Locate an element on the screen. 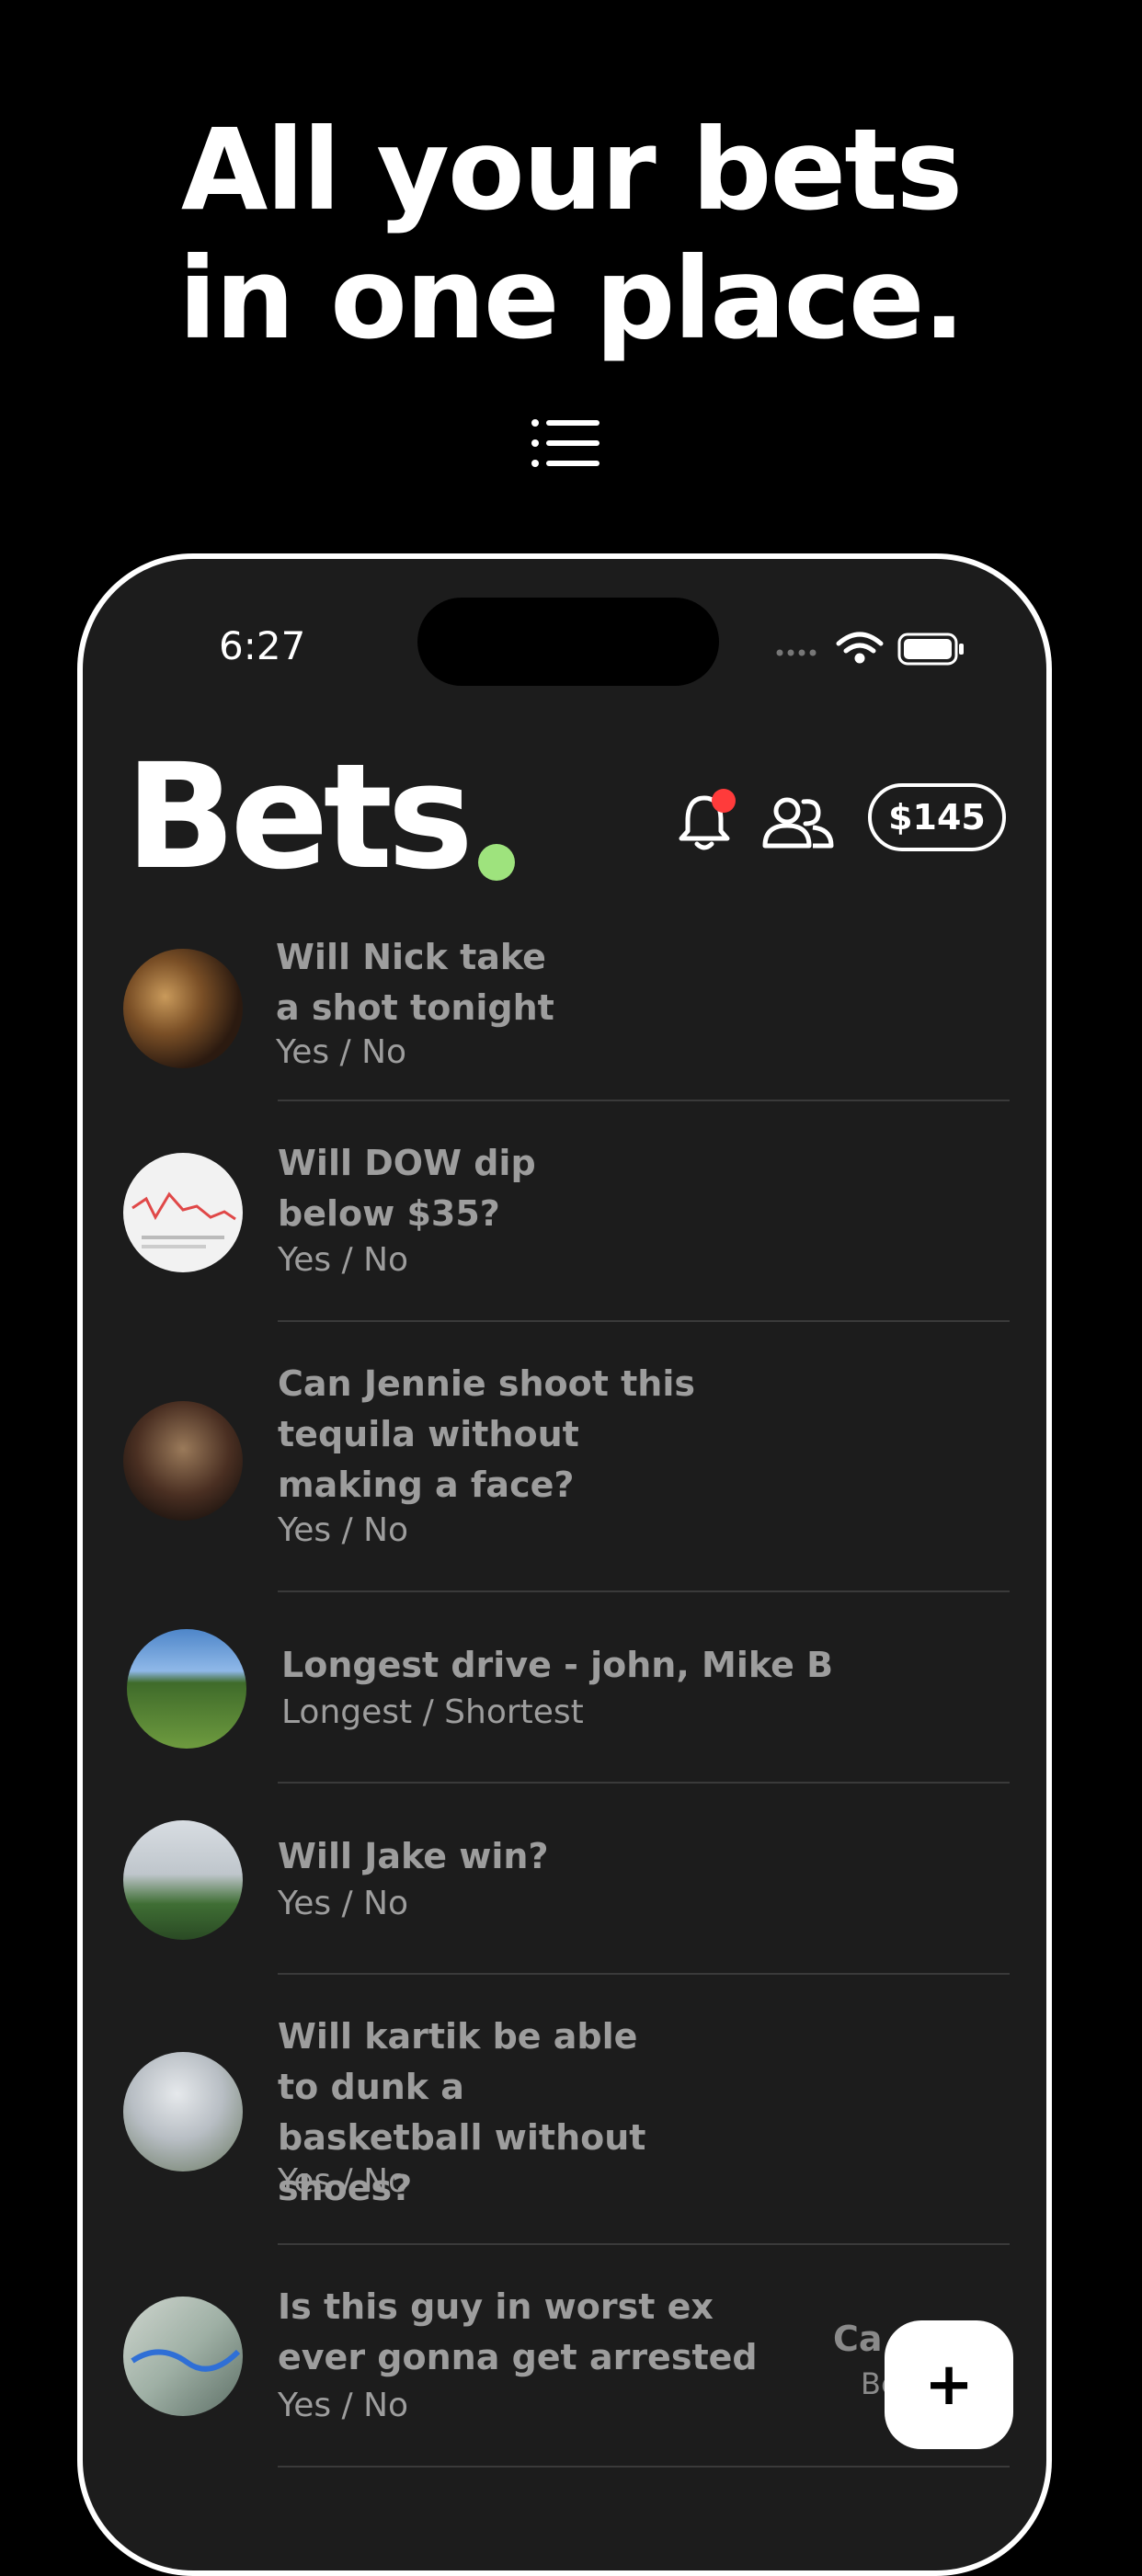 The width and height of the screenshot is (1142, 2576). headline-line-1: All your bets is located at coordinates (571, 170).